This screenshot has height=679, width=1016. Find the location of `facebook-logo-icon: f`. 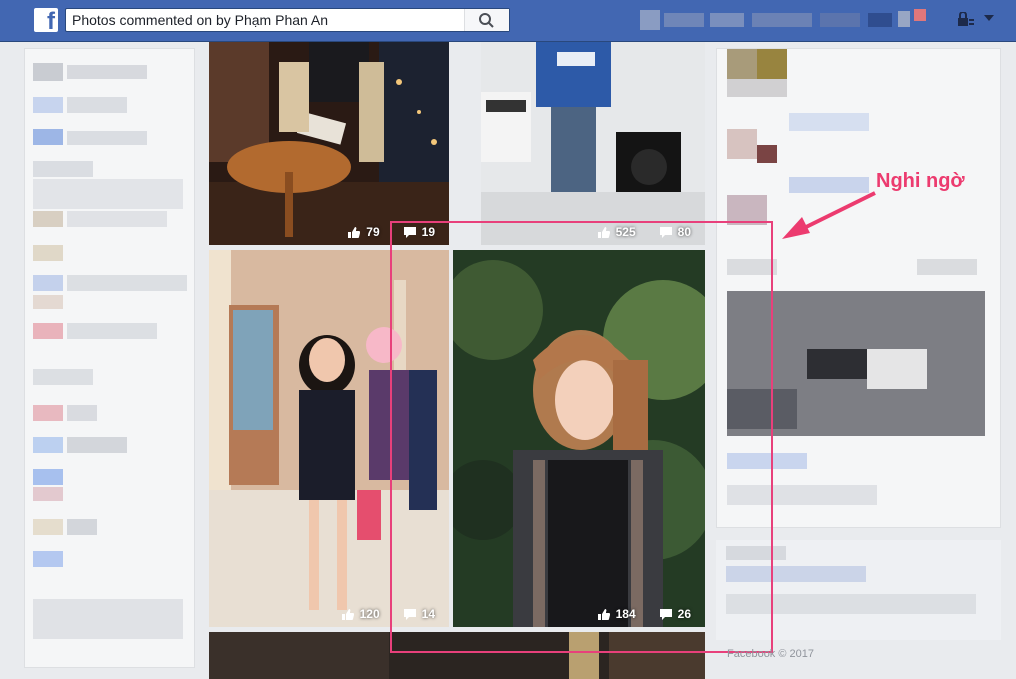

facebook-logo-icon: f is located at coordinates (46, 21).